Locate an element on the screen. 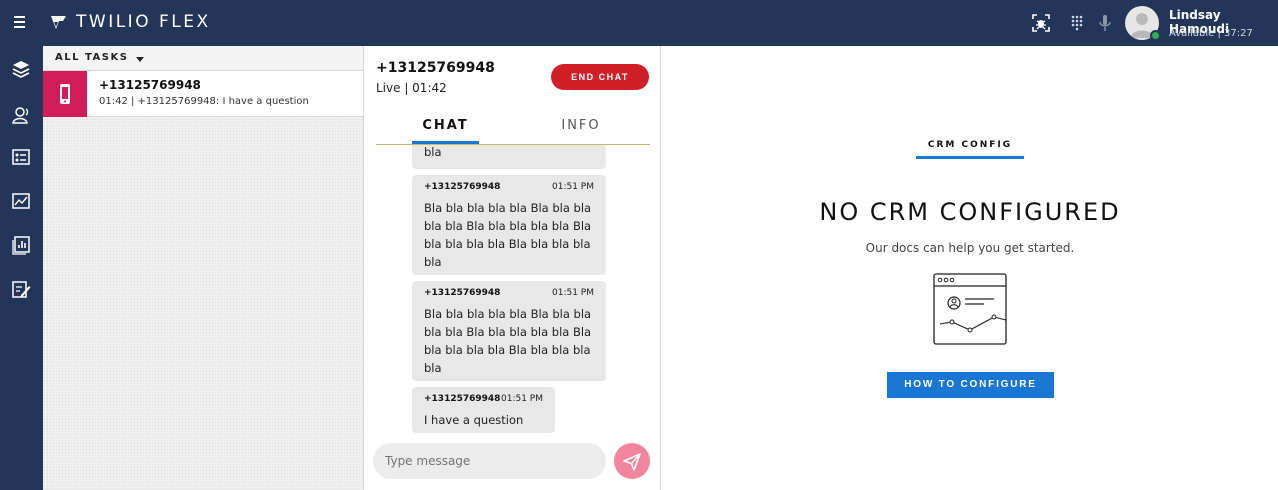  teams-icon is located at coordinates (21, 157).